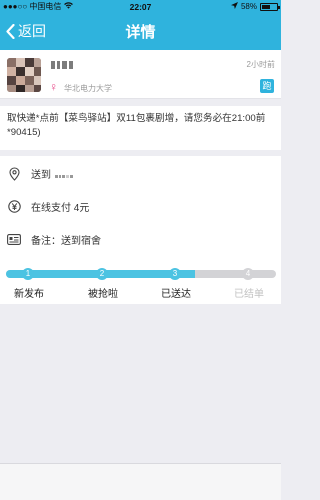 The image size is (320, 500). I want to click on step-dot-1: 1, so click(28, 274).